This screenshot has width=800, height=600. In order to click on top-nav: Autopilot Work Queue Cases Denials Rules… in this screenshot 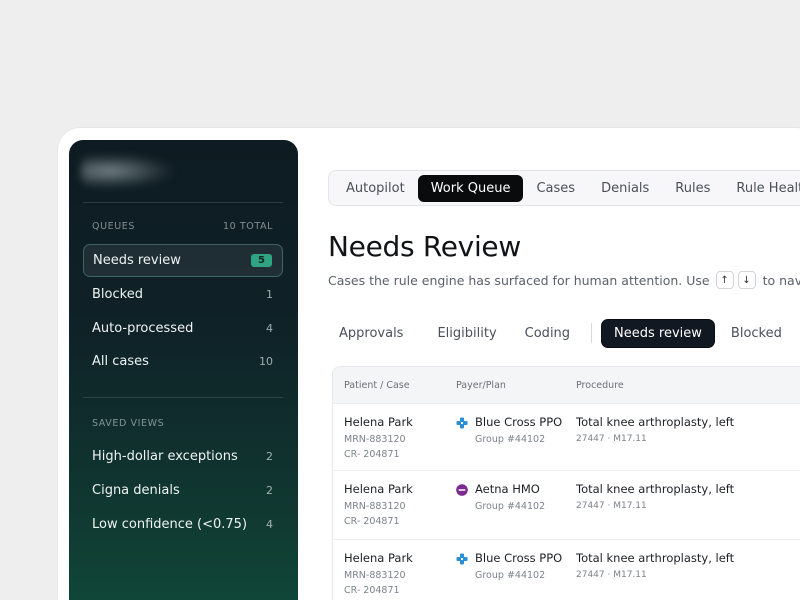, I will do `click(564, 188)`.